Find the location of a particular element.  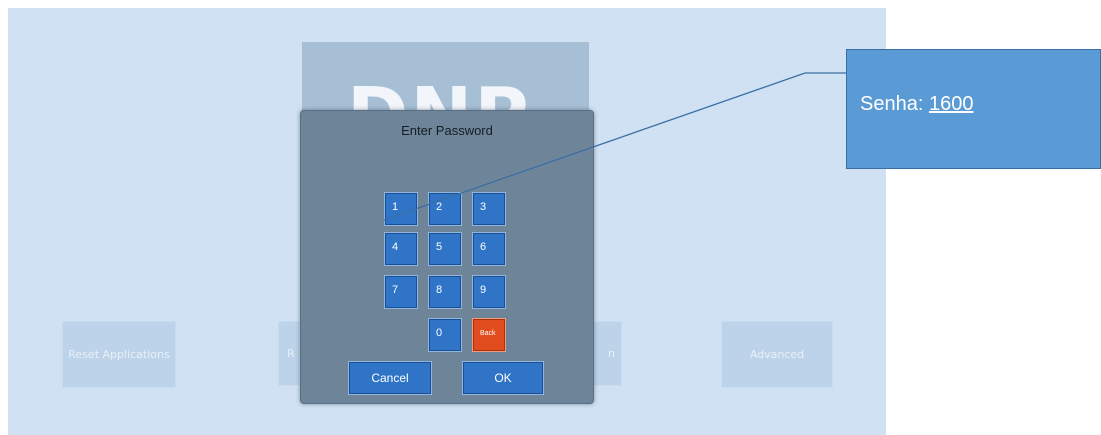

background-button-3: n is located at coordinates (607, 353).